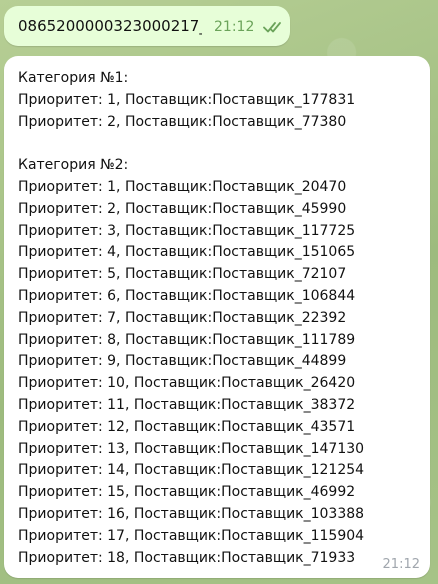 Image resolution: width=438 pixels, height=584 pixels. I want to click on priority-line: Приоритет: 1, Поставщик:Поставщик_177831, so click(187, 99).